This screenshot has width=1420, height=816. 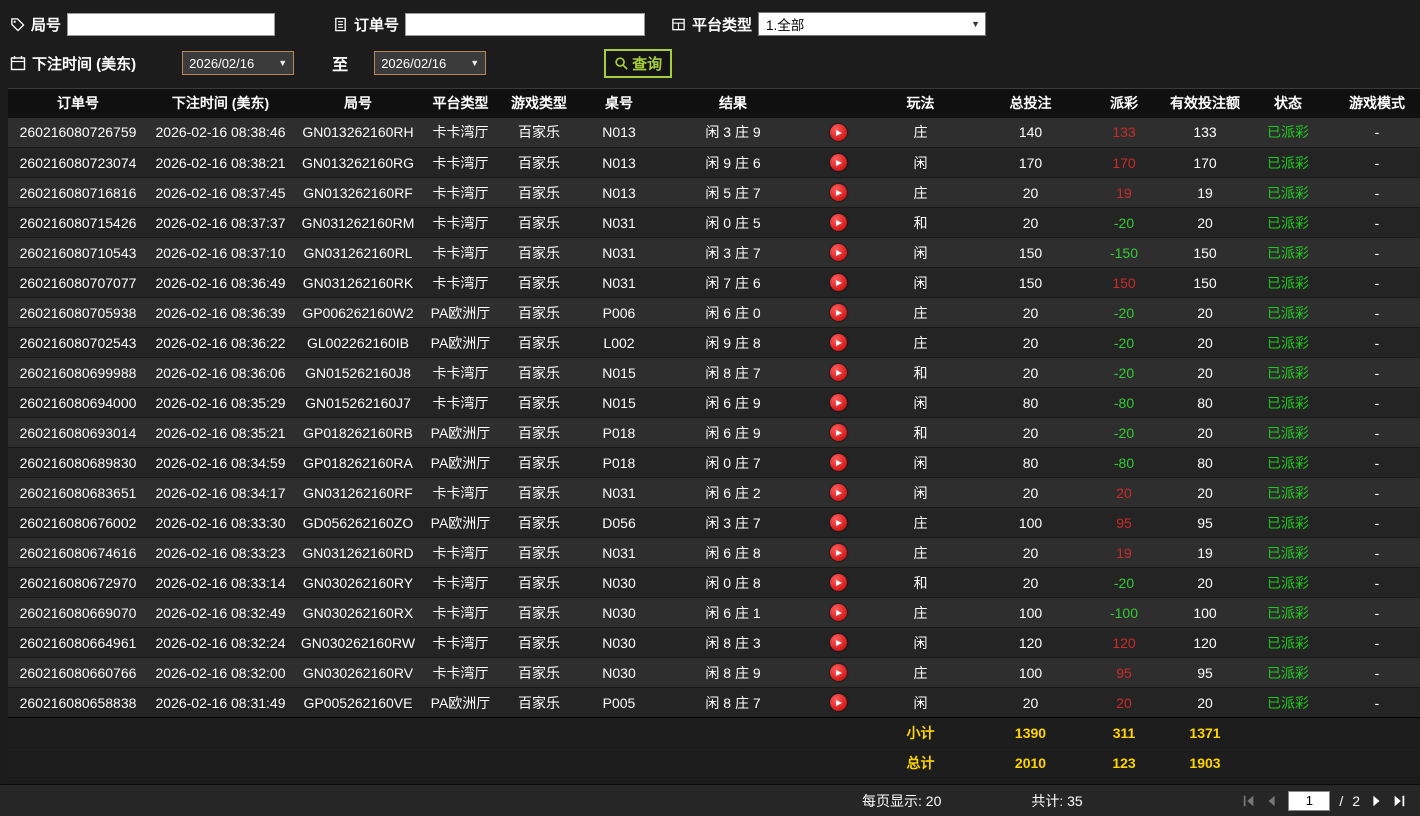 What do you see at coordinates (872, 24) in the screenshot?
I see `platform-select: 1.全部 ▼` at bounding box center [872, 24].